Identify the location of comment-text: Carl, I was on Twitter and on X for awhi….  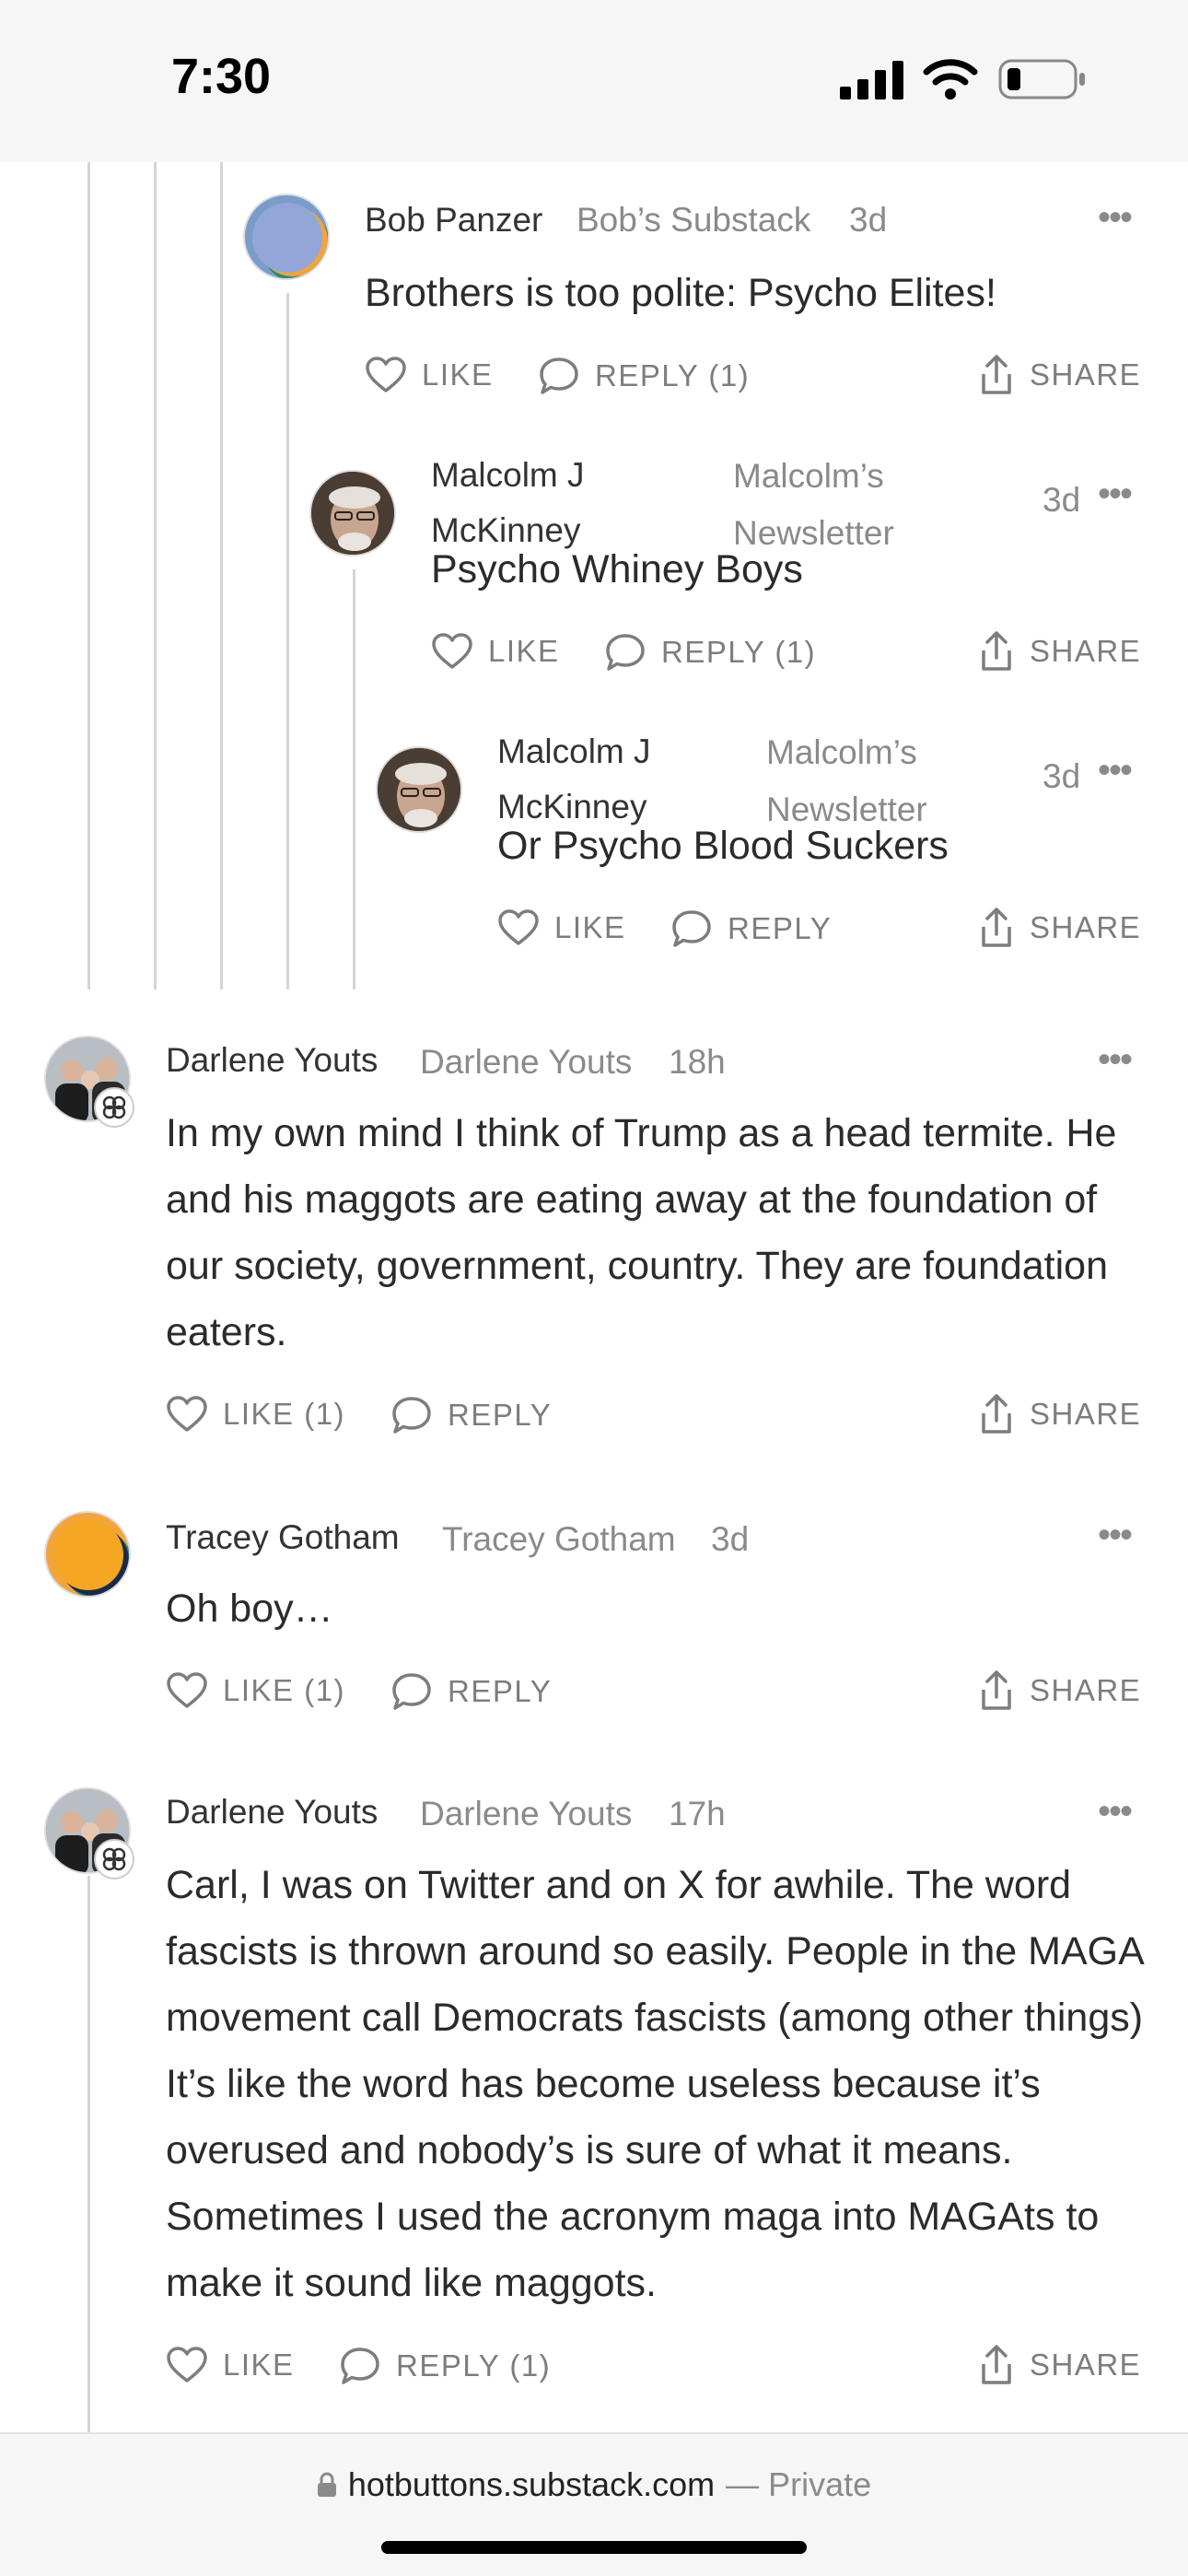
(655, 2084).